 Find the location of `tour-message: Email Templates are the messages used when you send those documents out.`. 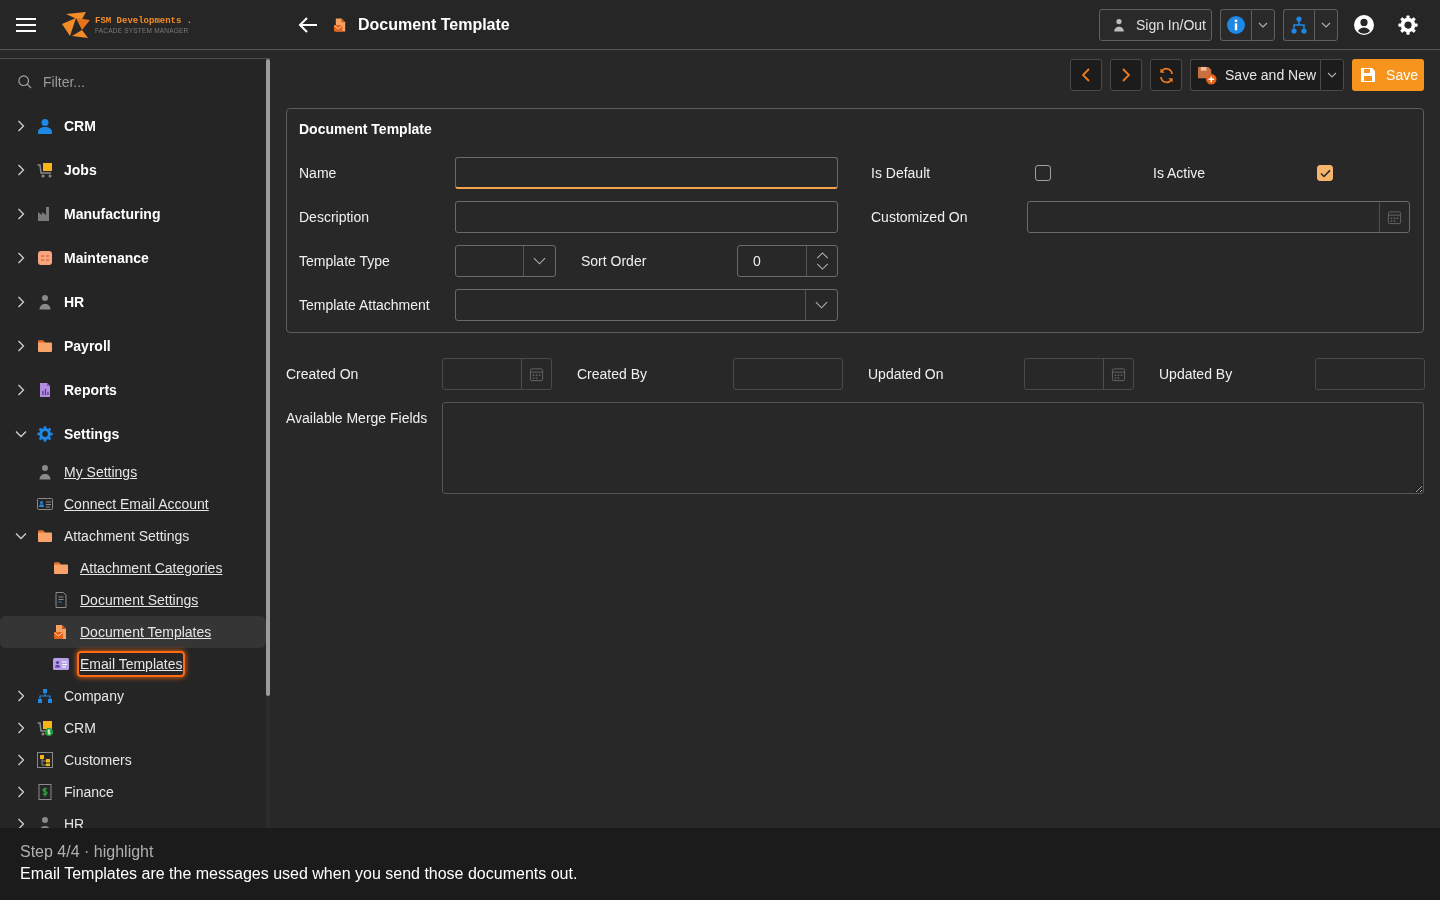

tour-message: Email Templates are the messages used when you send those documents out. is located at coordinates (299, 874).